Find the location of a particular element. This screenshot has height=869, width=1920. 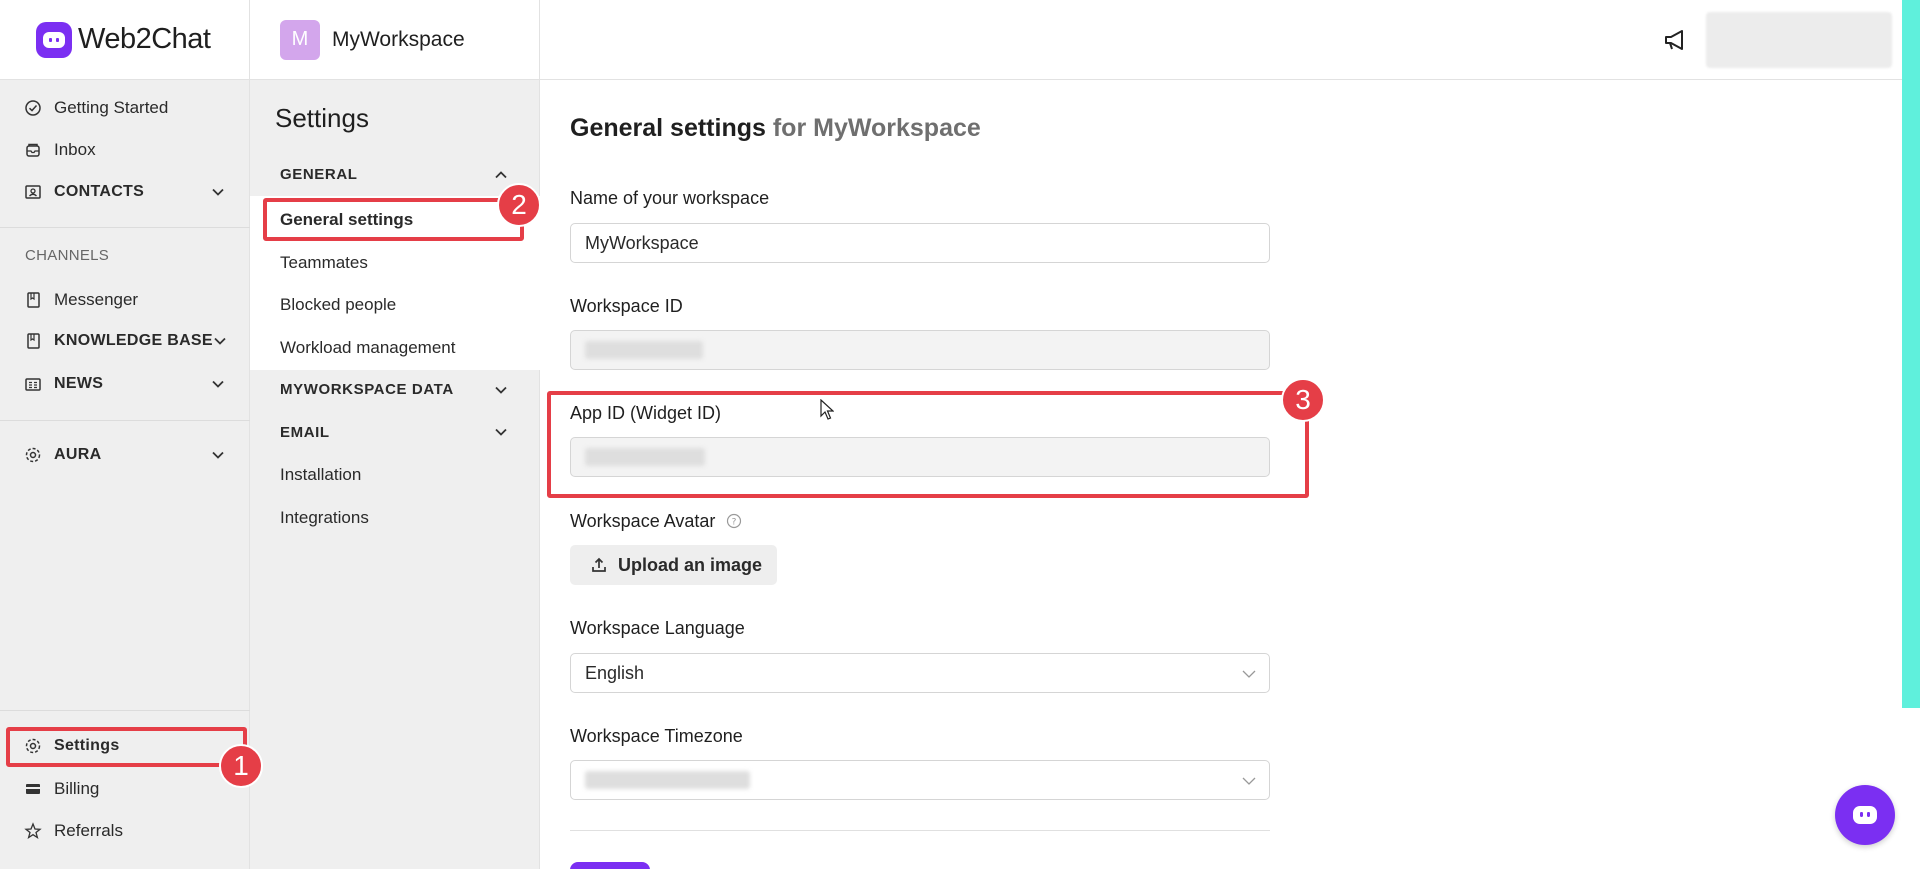

inbox-icon is located at coordinates (33, 150).